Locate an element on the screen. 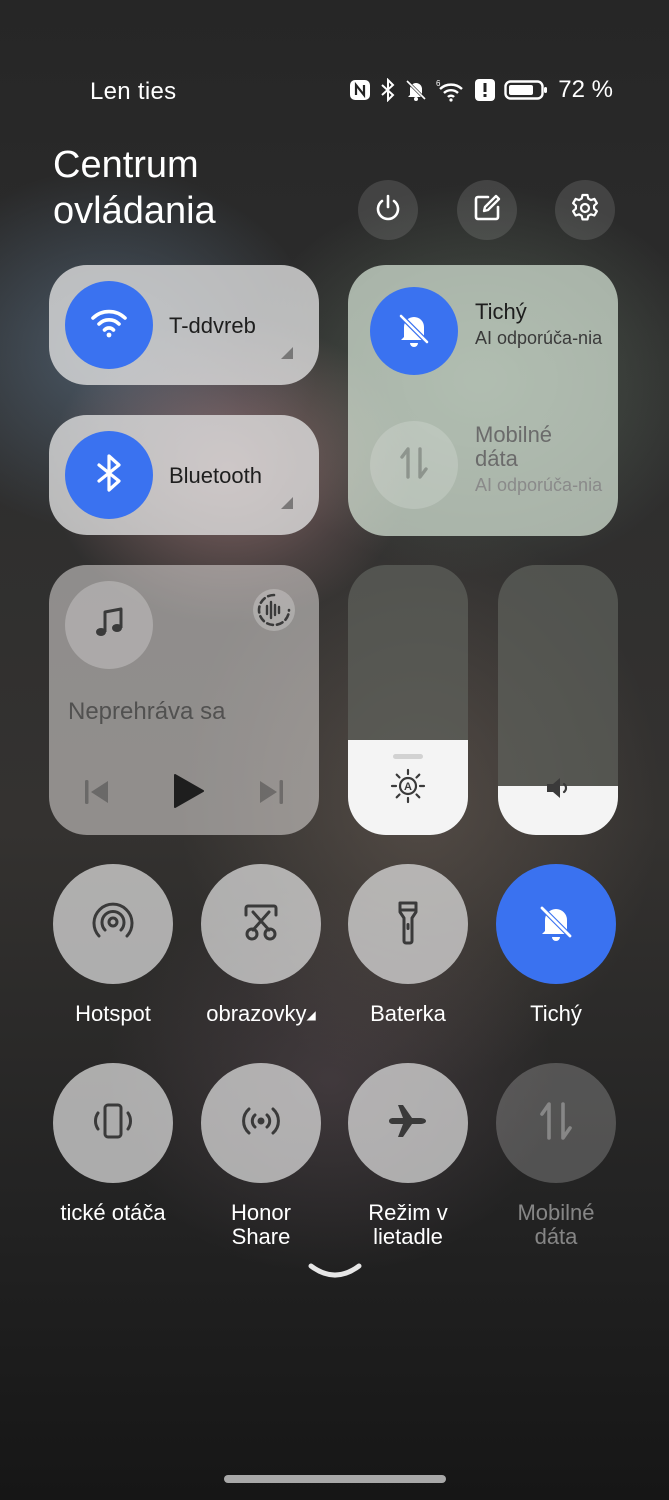 The image size is (669, 1500). wifi-6-icon: 6 is located at coordinates (451, 90).